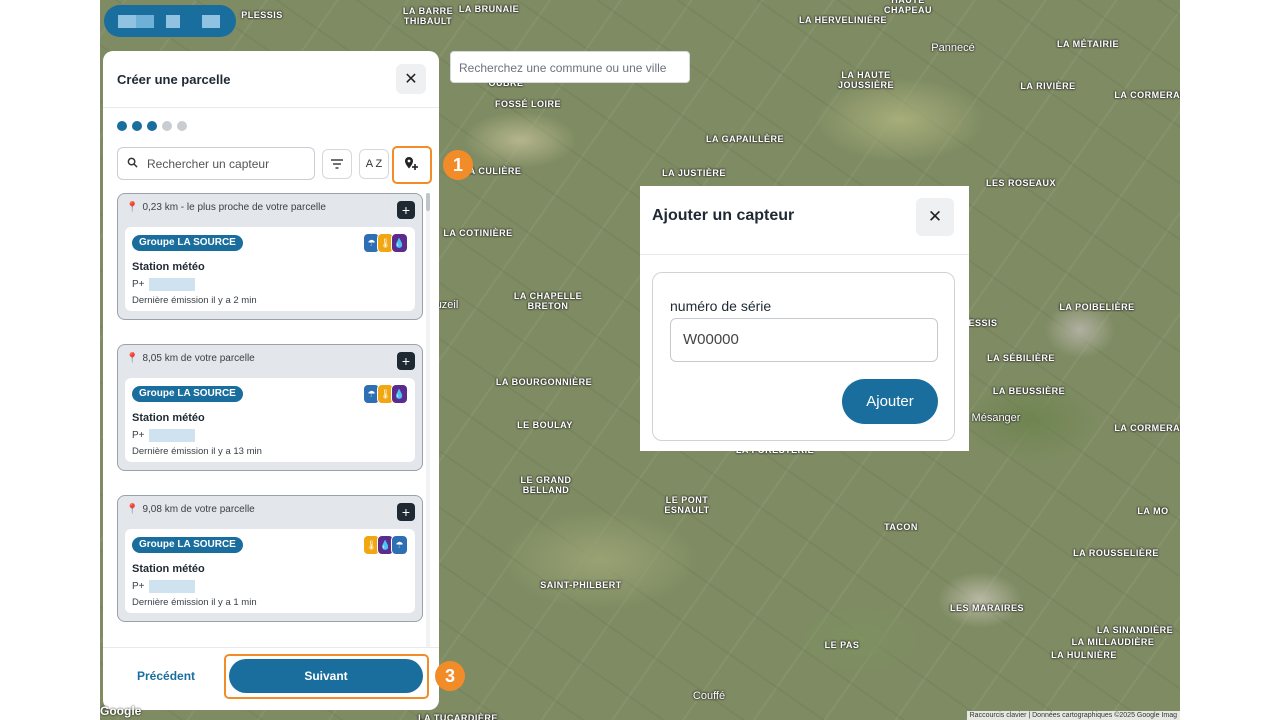 This screenshot has width=1280, height=720. I want to click on distance-text: 8,05 km de votre parcelle, so click(198, 358).